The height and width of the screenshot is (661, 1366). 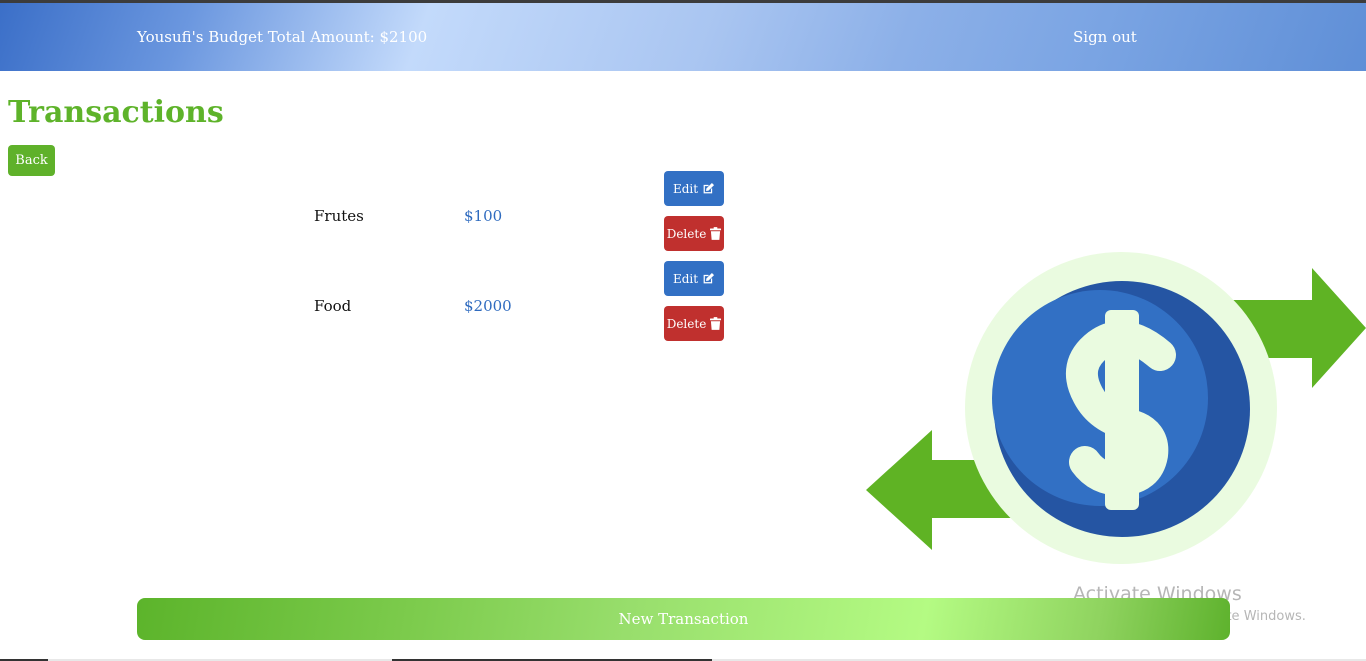 I want to click on transaction-amount: $2000, so click(x=488, y=306).